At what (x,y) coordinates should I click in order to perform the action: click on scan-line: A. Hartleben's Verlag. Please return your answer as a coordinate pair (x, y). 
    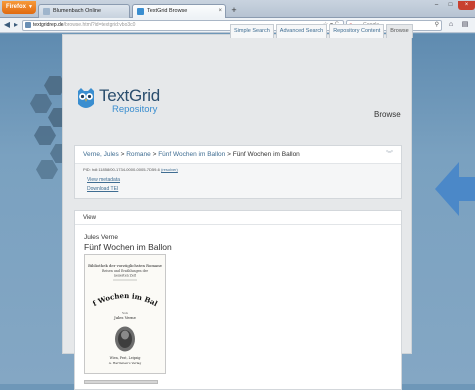
    Looking at the image, I should click on (125, 363).